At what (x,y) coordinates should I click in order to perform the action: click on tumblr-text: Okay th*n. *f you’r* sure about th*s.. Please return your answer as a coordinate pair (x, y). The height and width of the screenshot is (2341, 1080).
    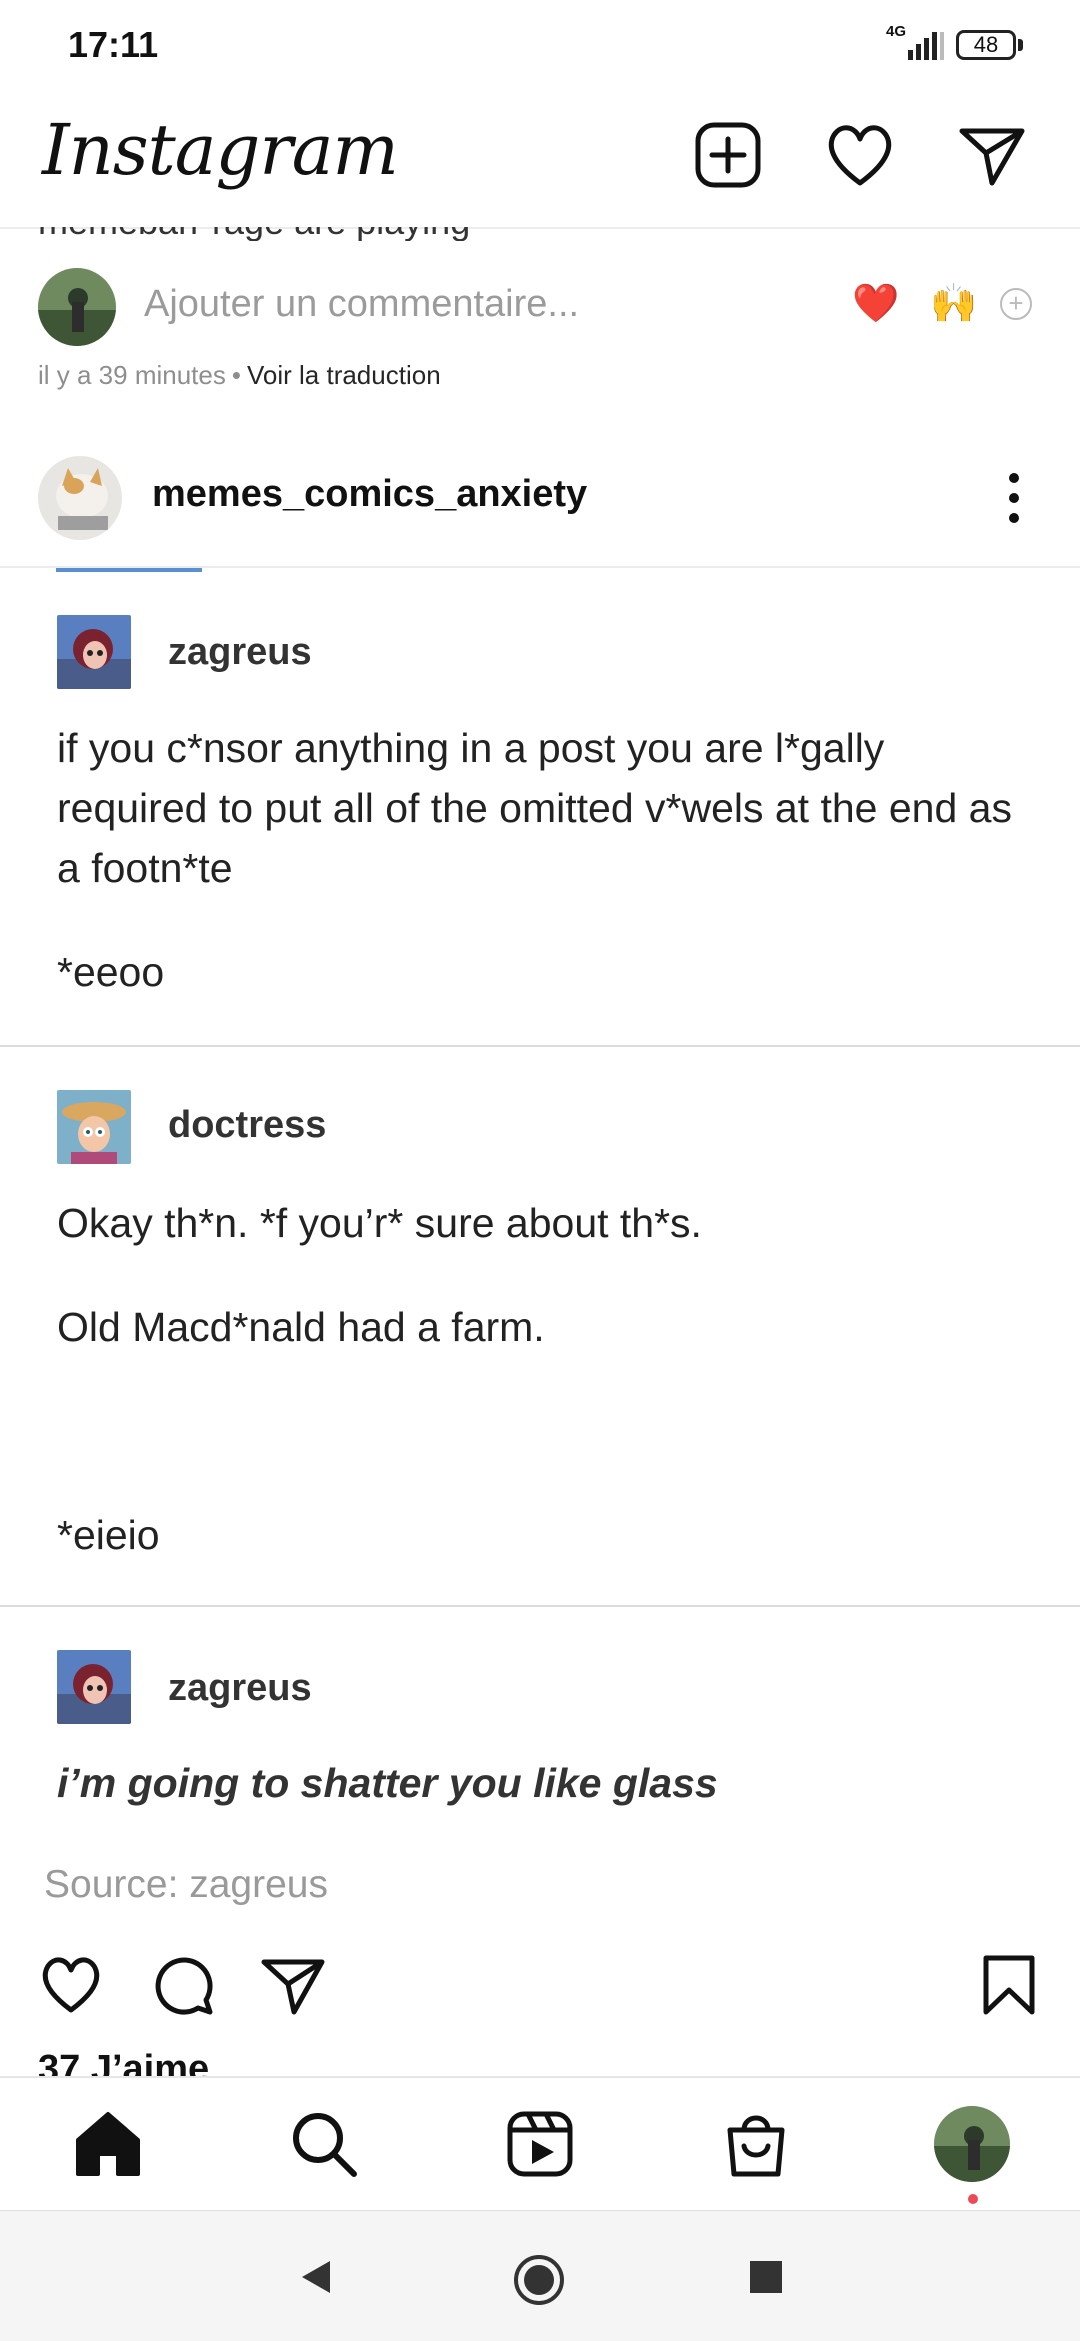
    Looking at the image, I should click on (379, 1223).